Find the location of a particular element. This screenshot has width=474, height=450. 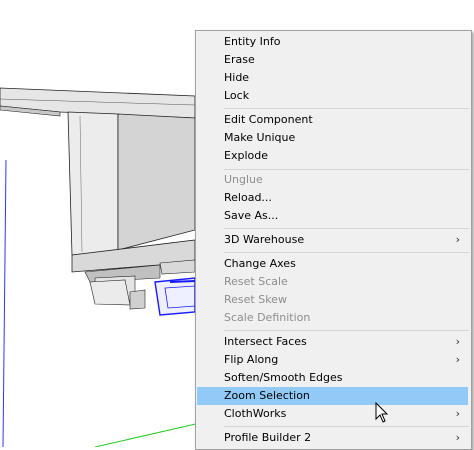

menu-item-label: Intersect Faces is located at coordinates (265, 341).